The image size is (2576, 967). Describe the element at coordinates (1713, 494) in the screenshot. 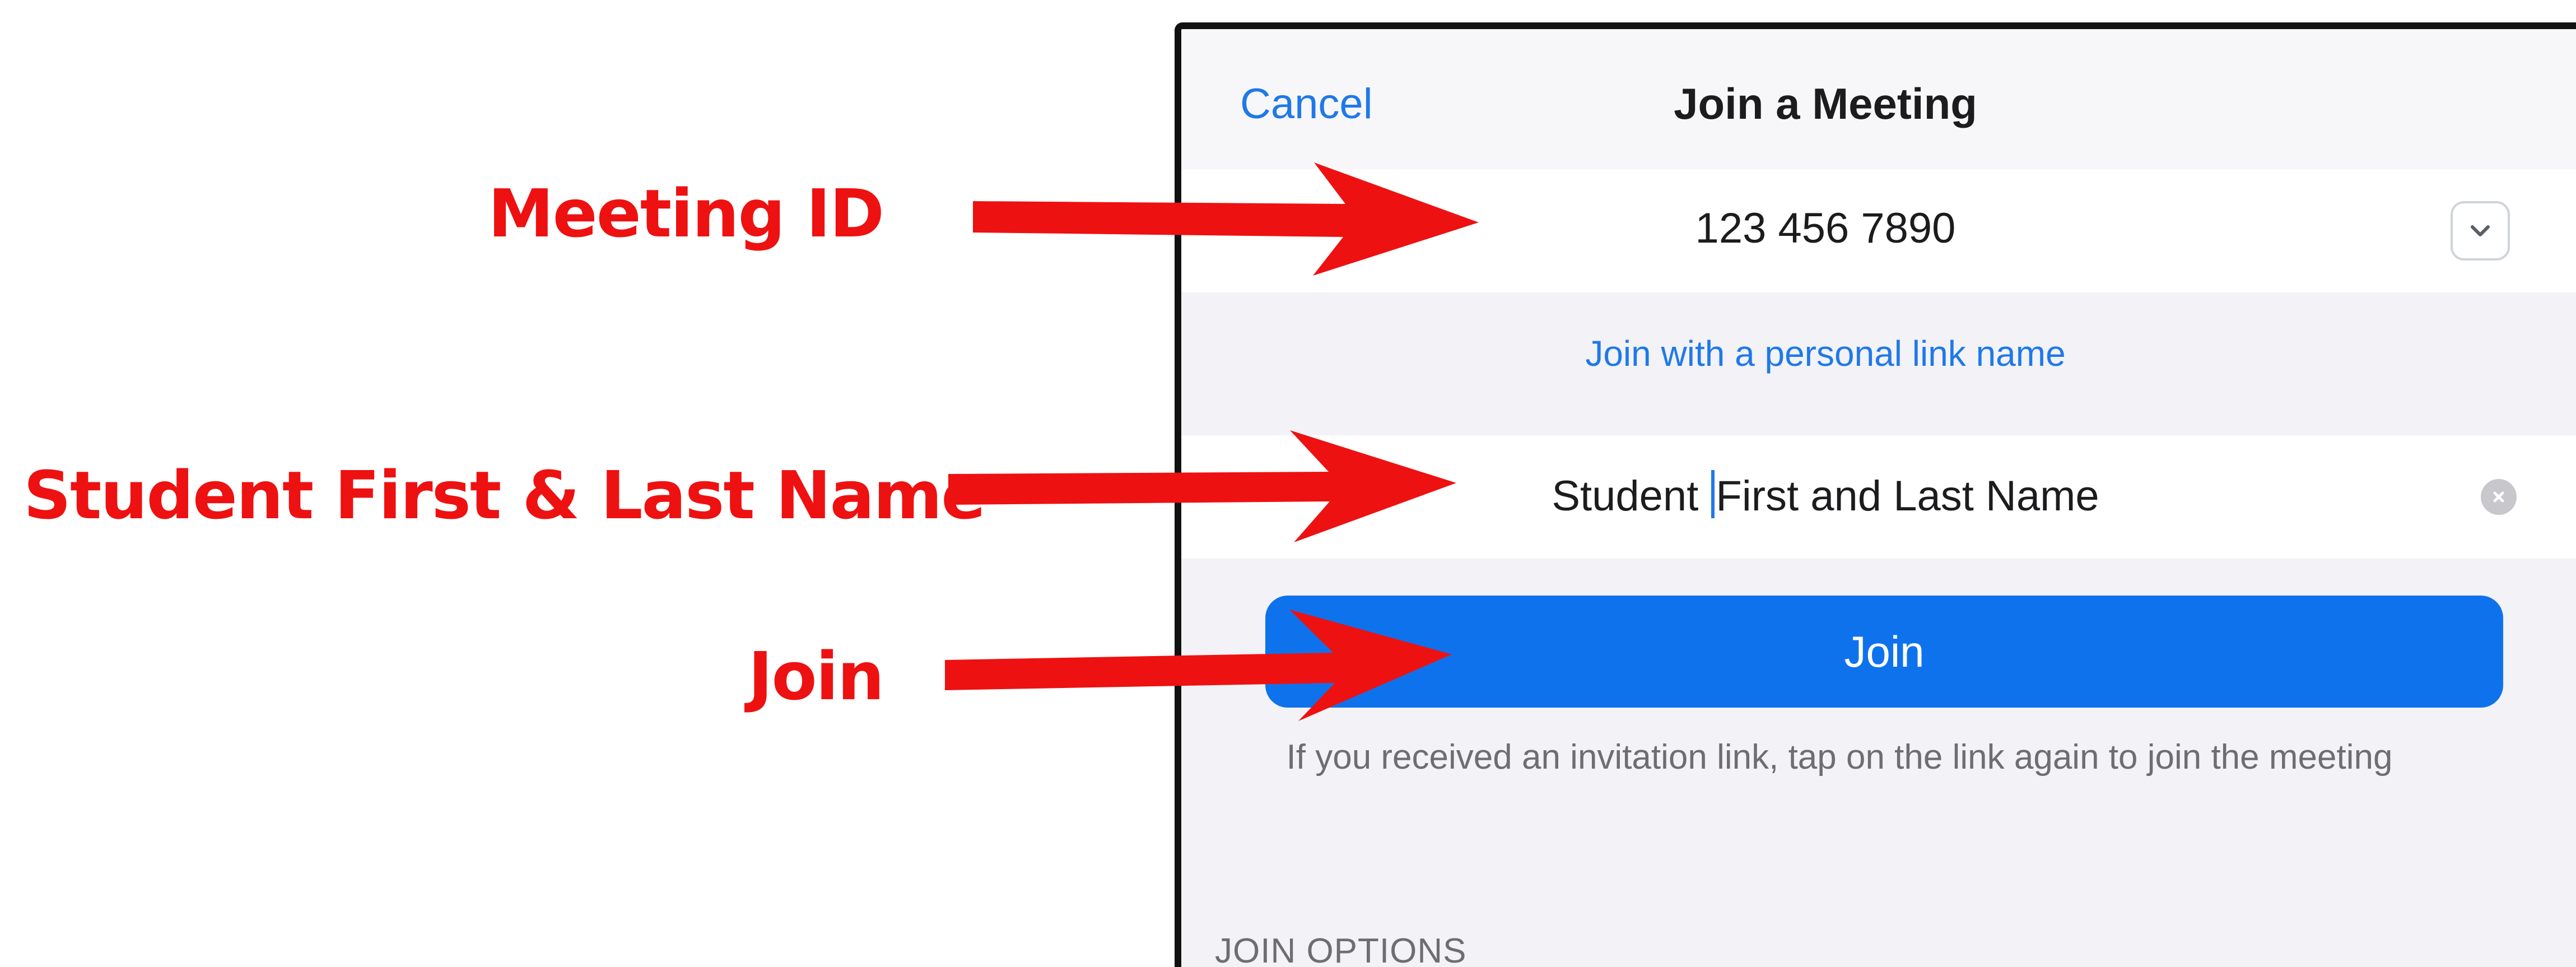

I see `text-cursor` at that location.